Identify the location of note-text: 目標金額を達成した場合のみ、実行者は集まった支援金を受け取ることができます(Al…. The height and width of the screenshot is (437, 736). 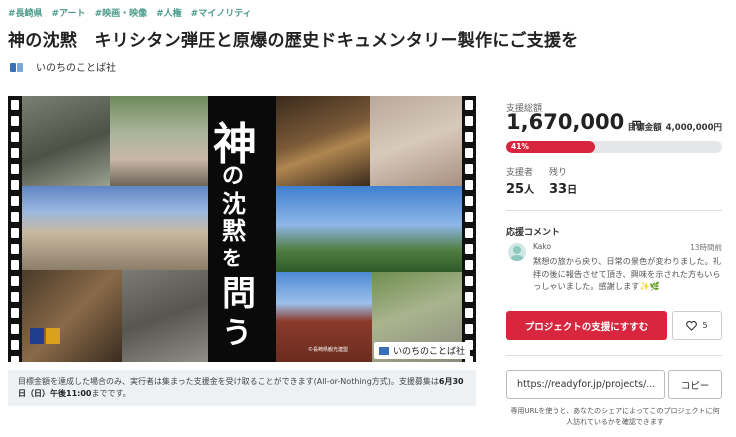
(228, 381).